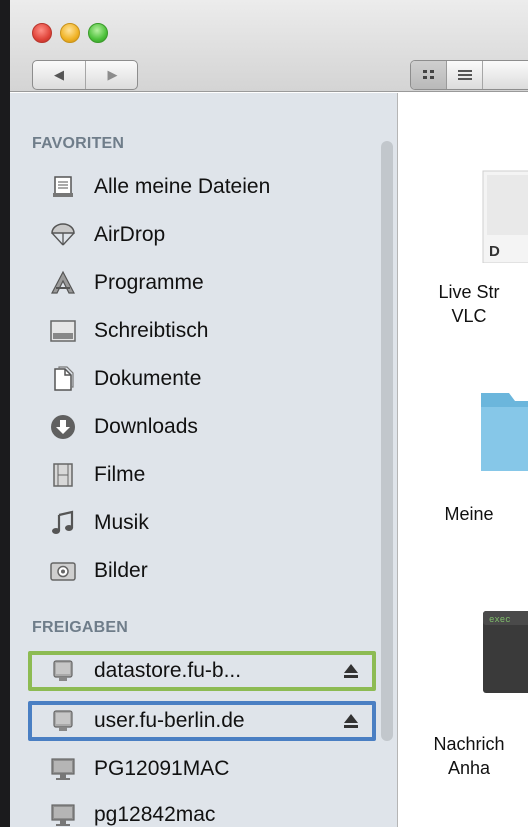  What do you see at coordinates (469, 514) in the screenshot?
I see `file-name: Meine` at bounding box center [469, 514].